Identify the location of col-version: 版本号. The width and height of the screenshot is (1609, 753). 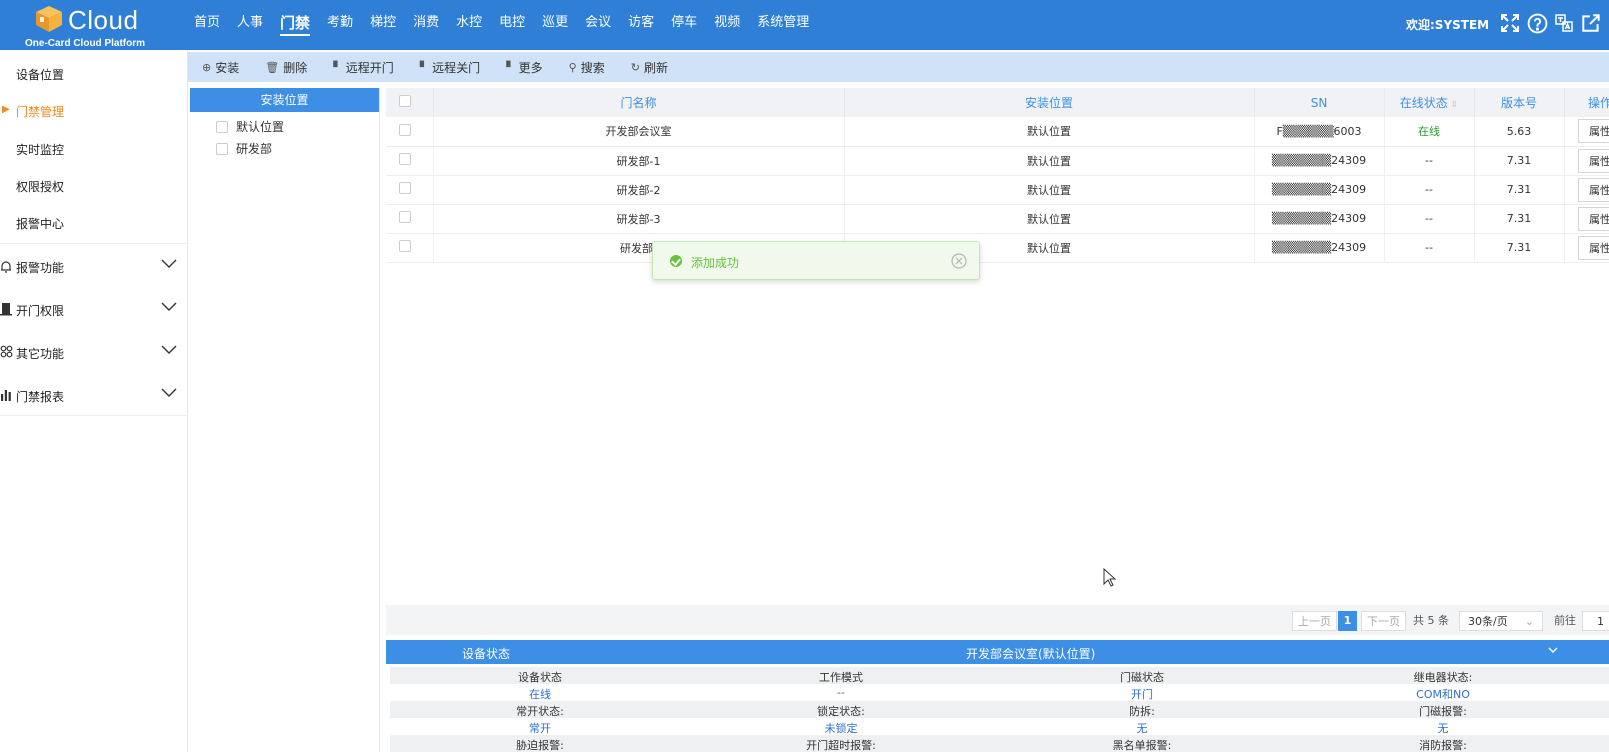
(1519, 102).